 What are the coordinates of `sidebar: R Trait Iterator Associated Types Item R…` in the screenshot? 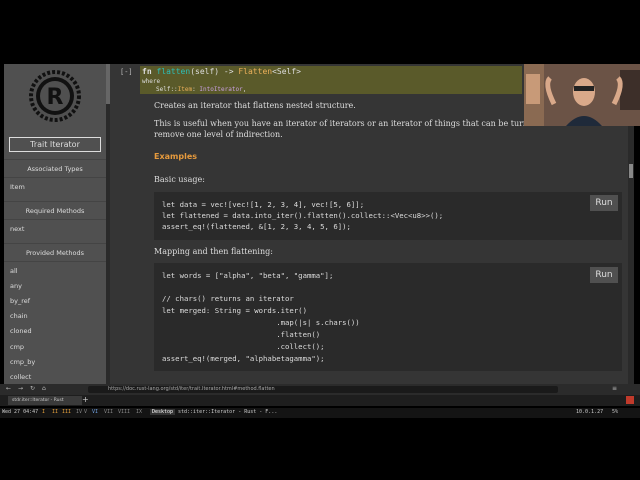 It's located at (55, 224).